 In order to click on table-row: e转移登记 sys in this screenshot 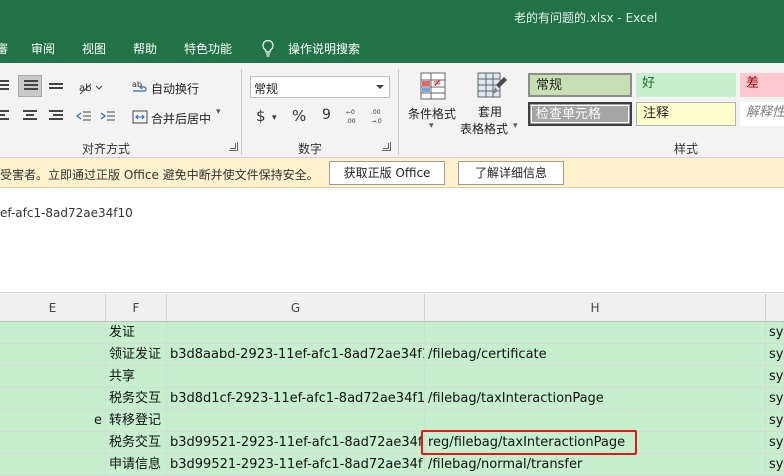, I will do `click(392, 421)`.